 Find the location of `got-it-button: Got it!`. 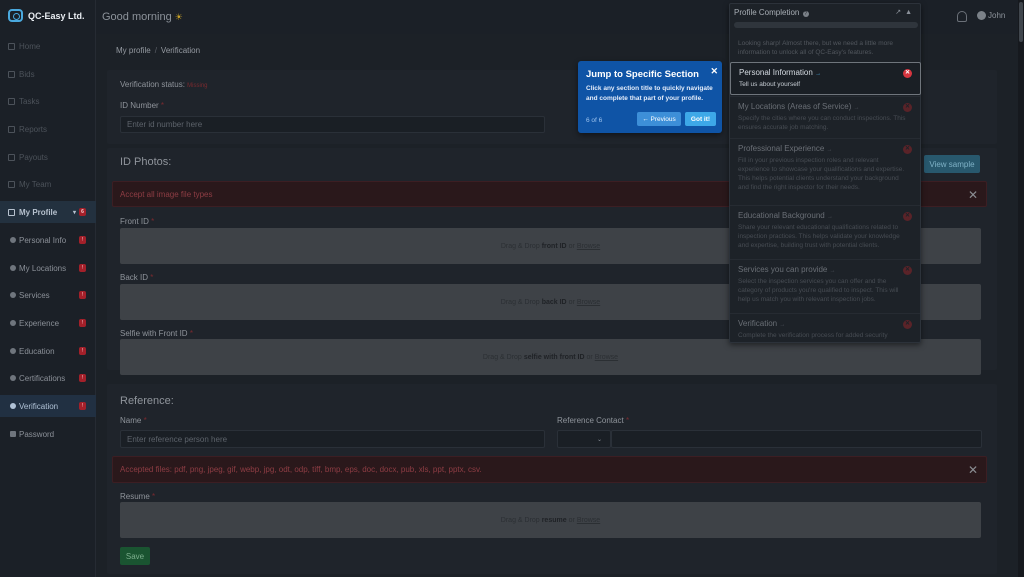

got-it-button: Got it! is located at coordinates (700, 119).